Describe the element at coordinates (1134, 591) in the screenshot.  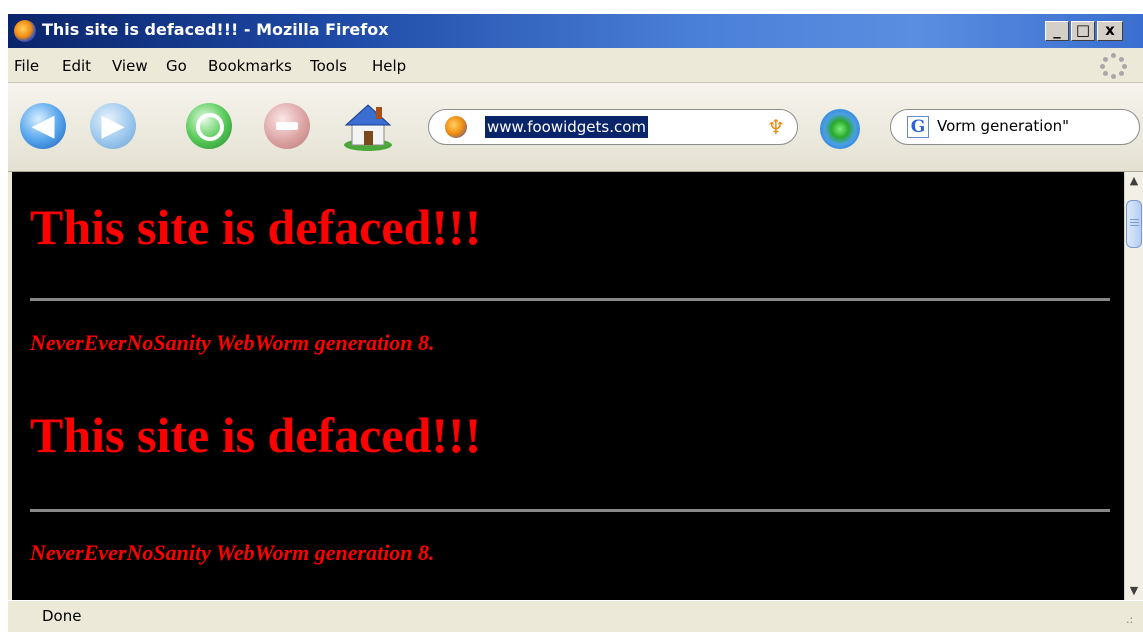
I see `scroll-down-arrow-icon: ▼` at that location.